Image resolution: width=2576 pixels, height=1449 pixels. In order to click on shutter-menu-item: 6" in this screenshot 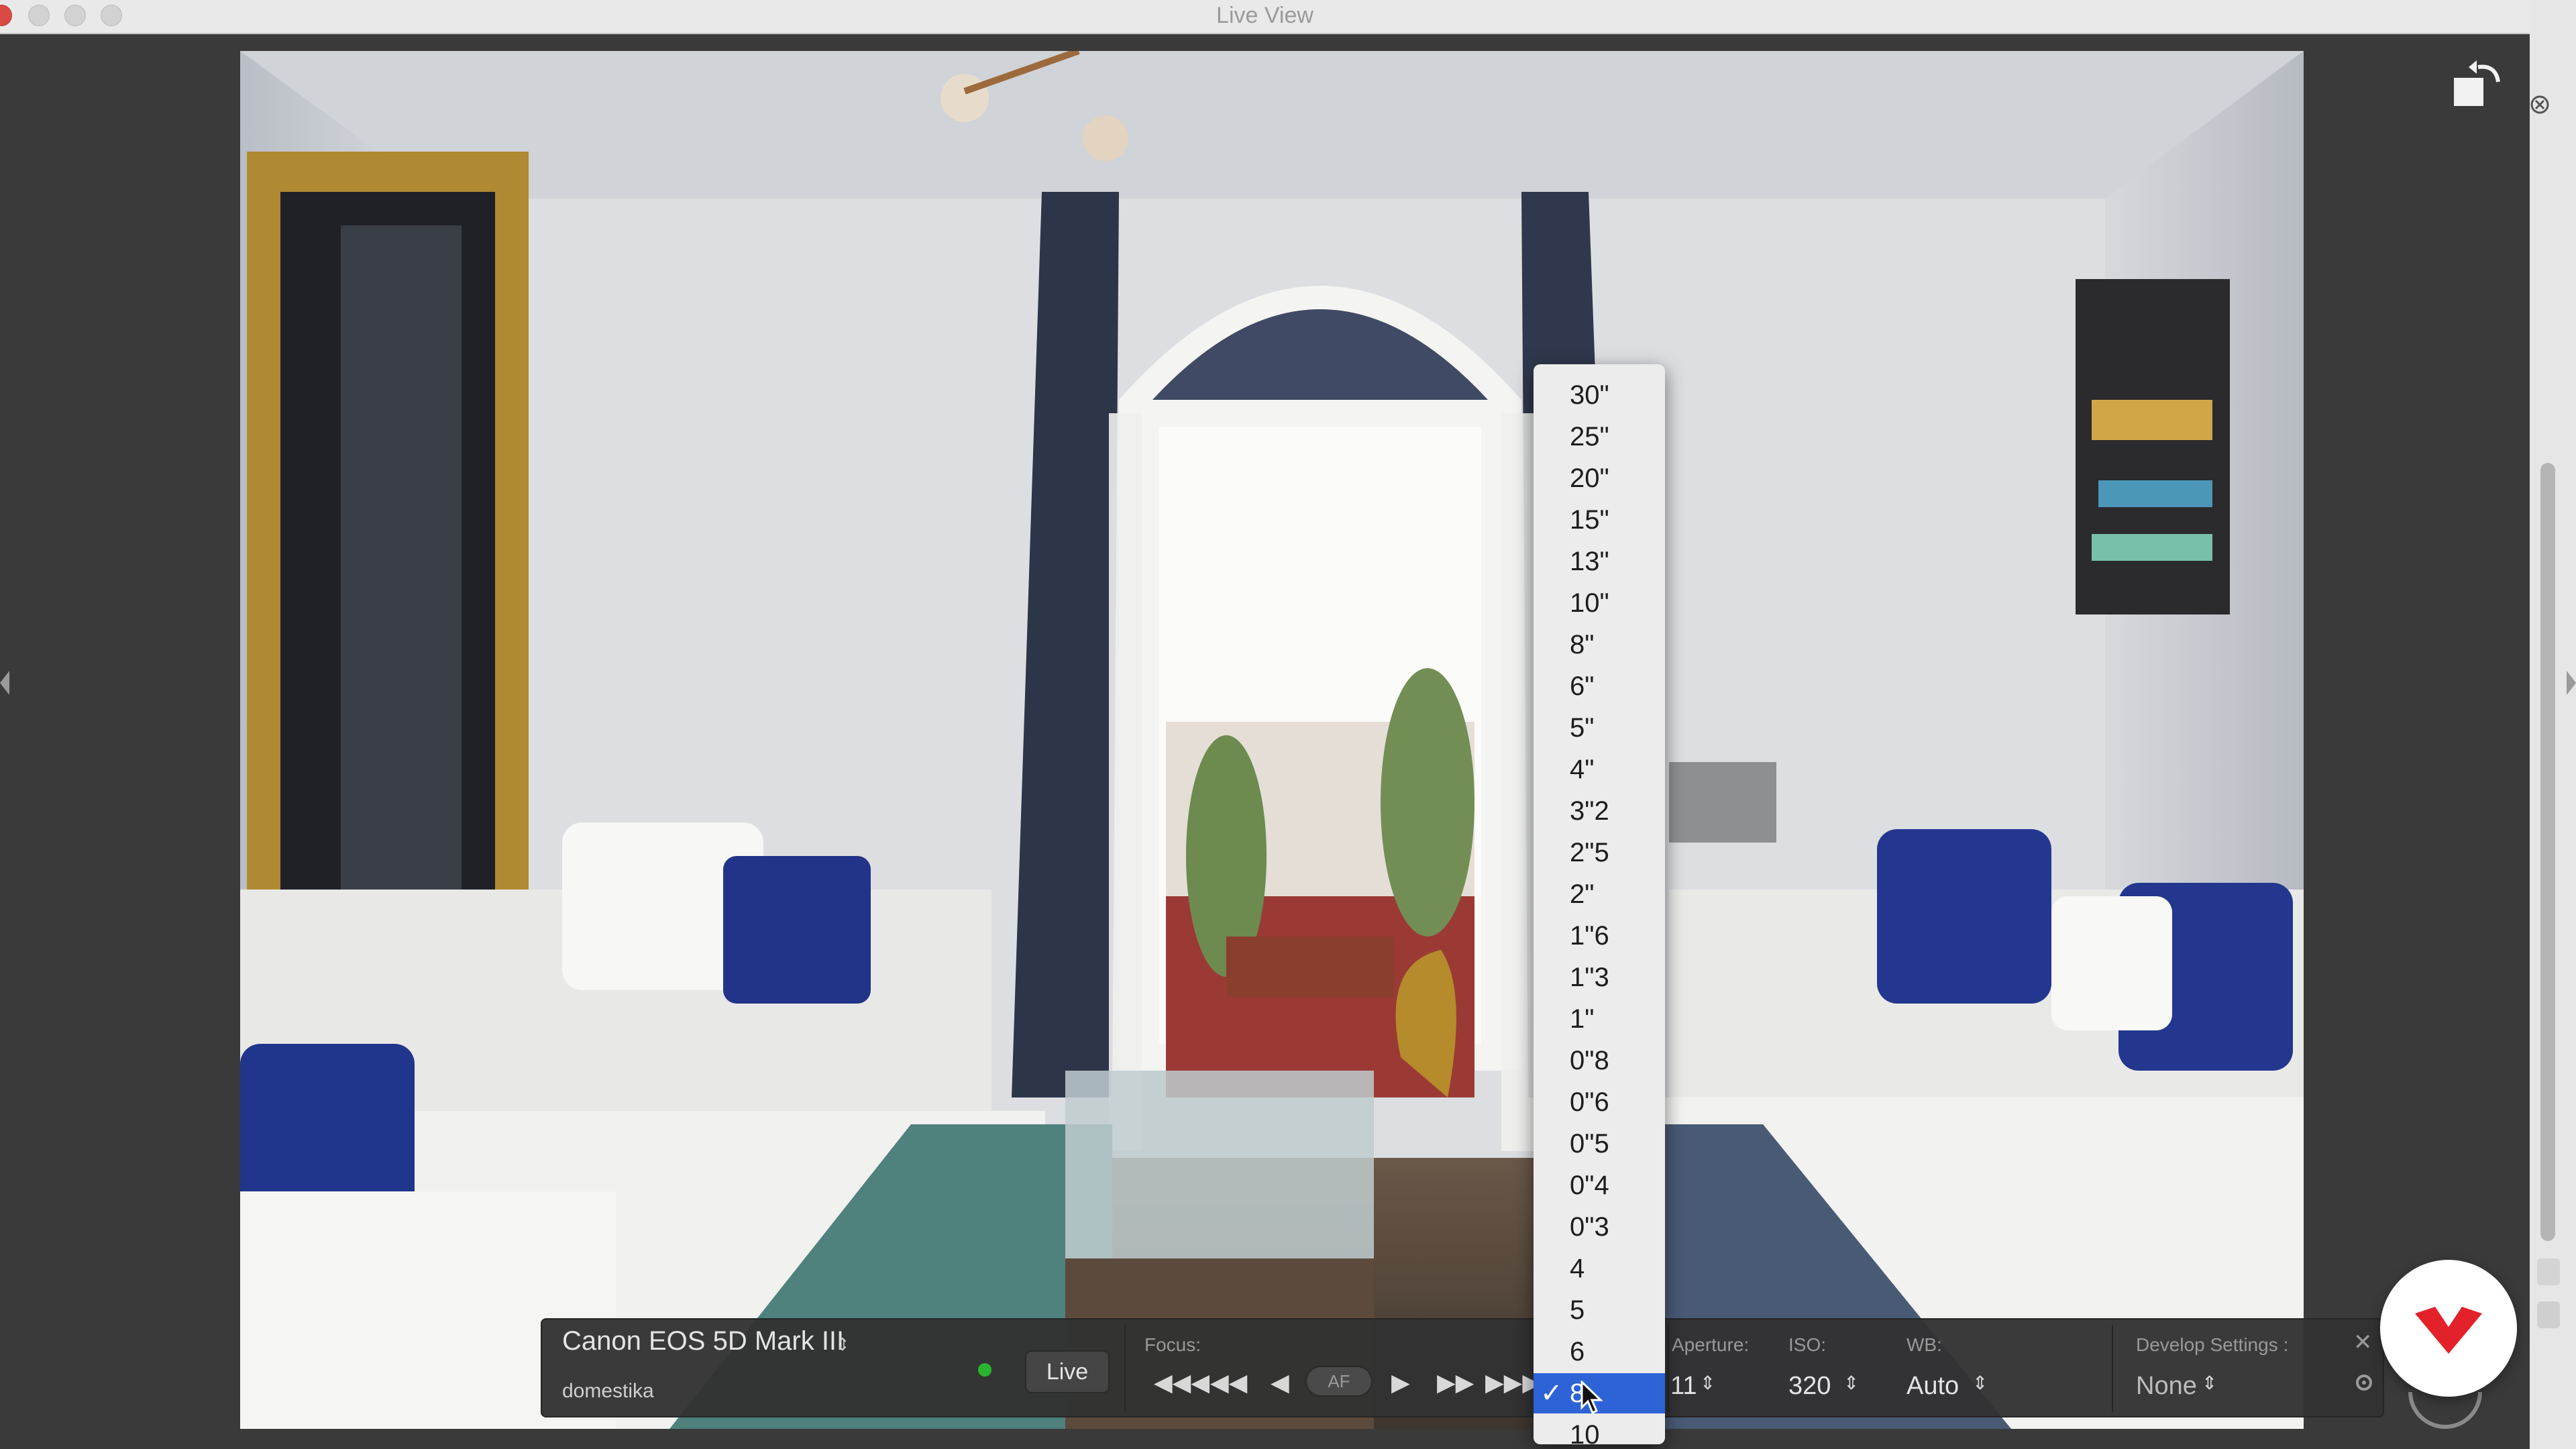, I will do `click(1599, 686)`.